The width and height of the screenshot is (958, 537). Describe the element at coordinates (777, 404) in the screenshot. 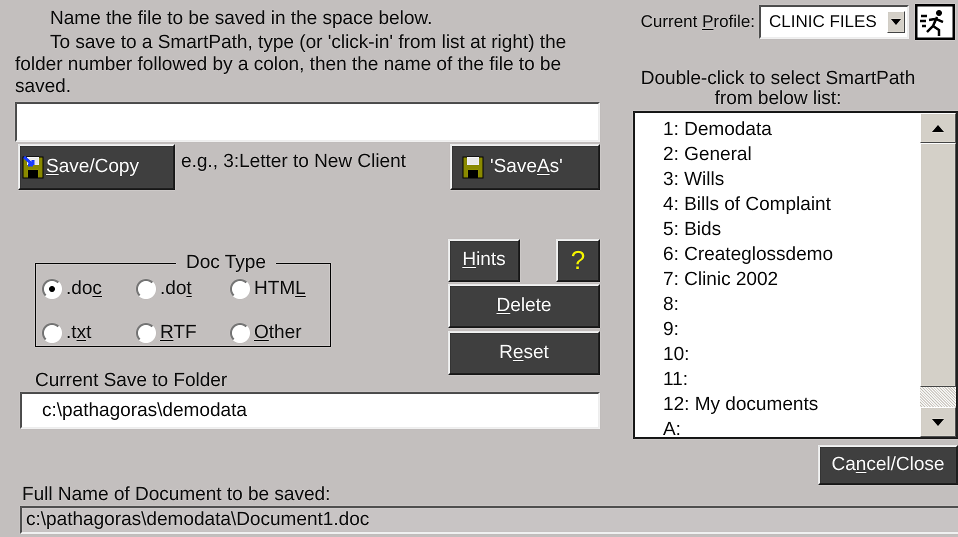

I see `list-item: 12: My documents` at that location.